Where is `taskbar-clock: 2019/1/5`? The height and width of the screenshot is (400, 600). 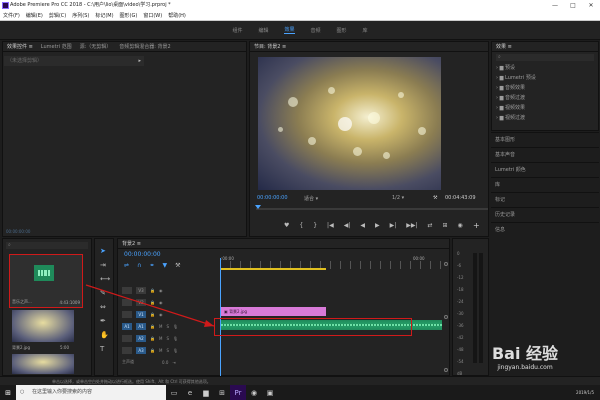 taskbar-clock: 2019/1/5 is located at coordinates (585, 392).